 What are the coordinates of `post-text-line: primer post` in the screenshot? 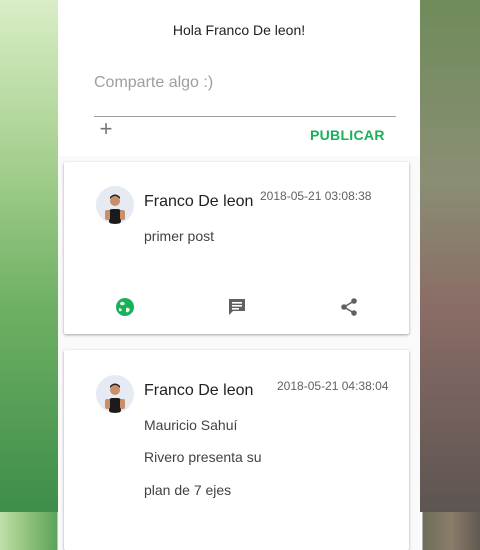 It's located at (179, 236).